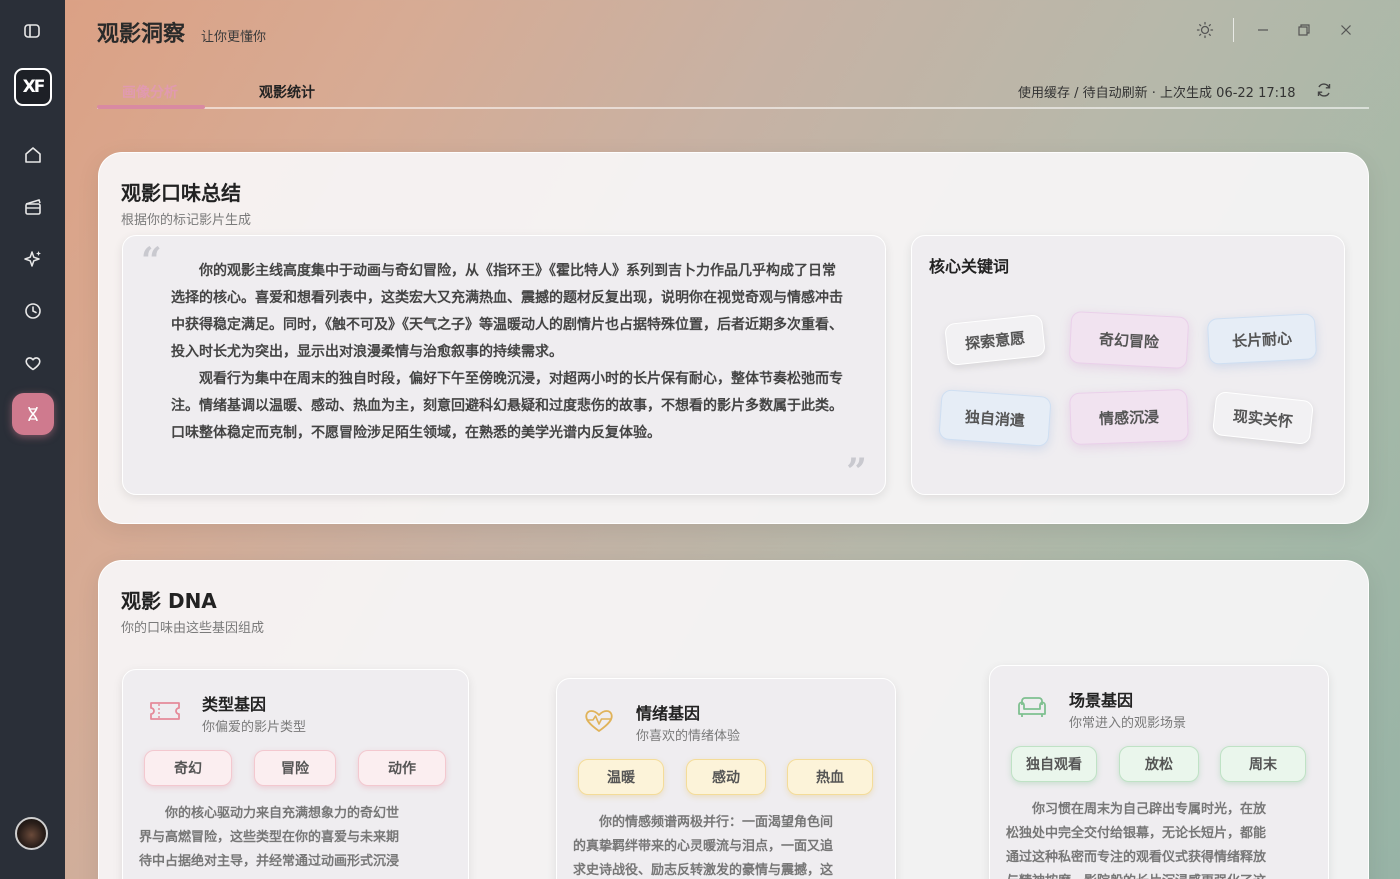 This screenshot has height=879, width=1400. I want to click on restore-button, so click(1304, 30).